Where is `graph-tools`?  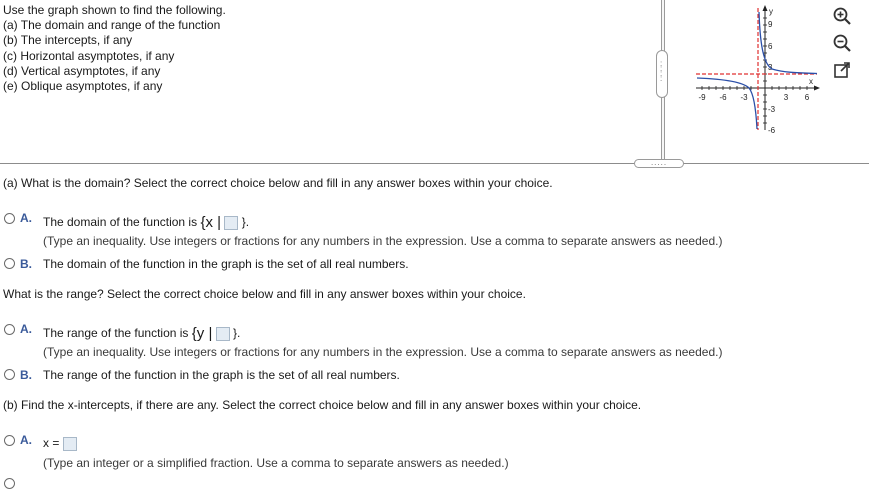
graph-tools is located at coordinates (843, 46).